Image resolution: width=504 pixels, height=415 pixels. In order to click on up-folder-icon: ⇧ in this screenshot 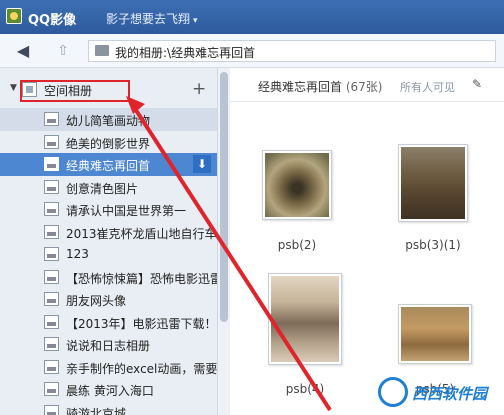, I will do `click(63, 51)`.